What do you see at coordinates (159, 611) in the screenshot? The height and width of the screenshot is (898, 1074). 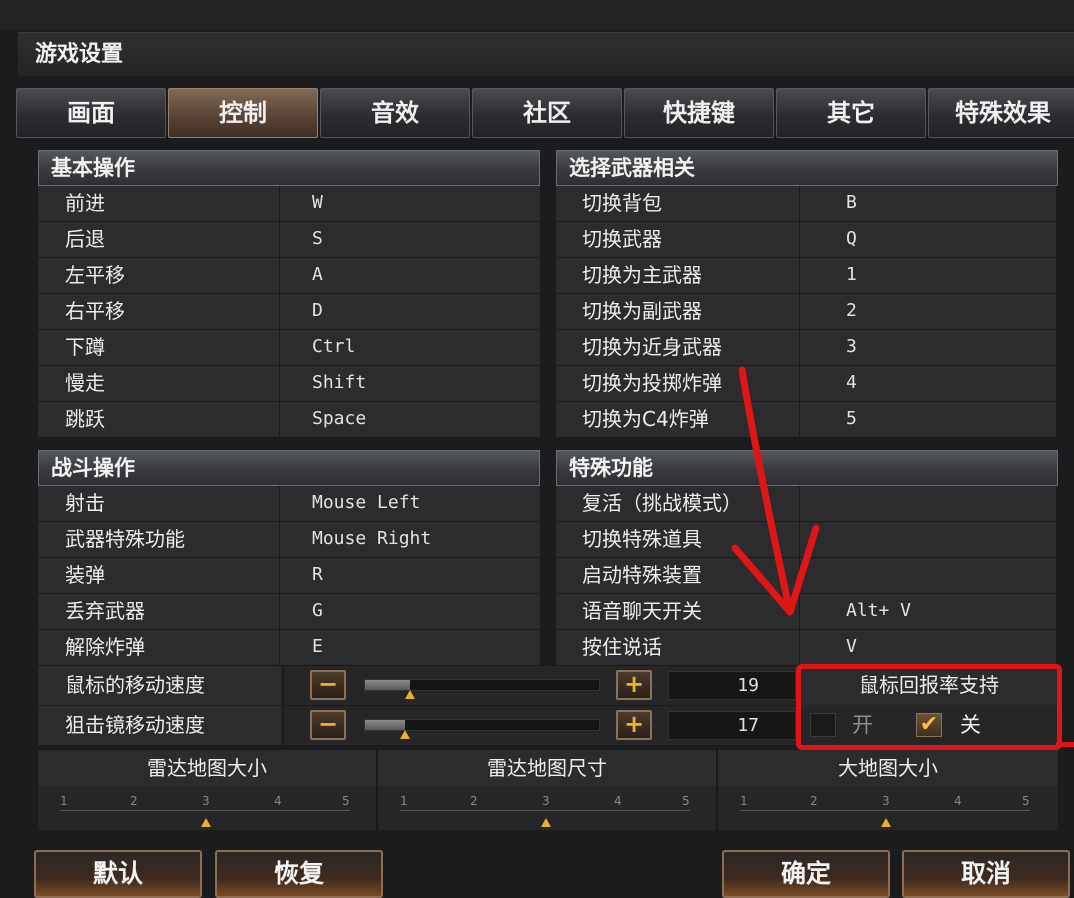 I see `keybind-label: 丢弃武器` at bounding box center [159, 611].